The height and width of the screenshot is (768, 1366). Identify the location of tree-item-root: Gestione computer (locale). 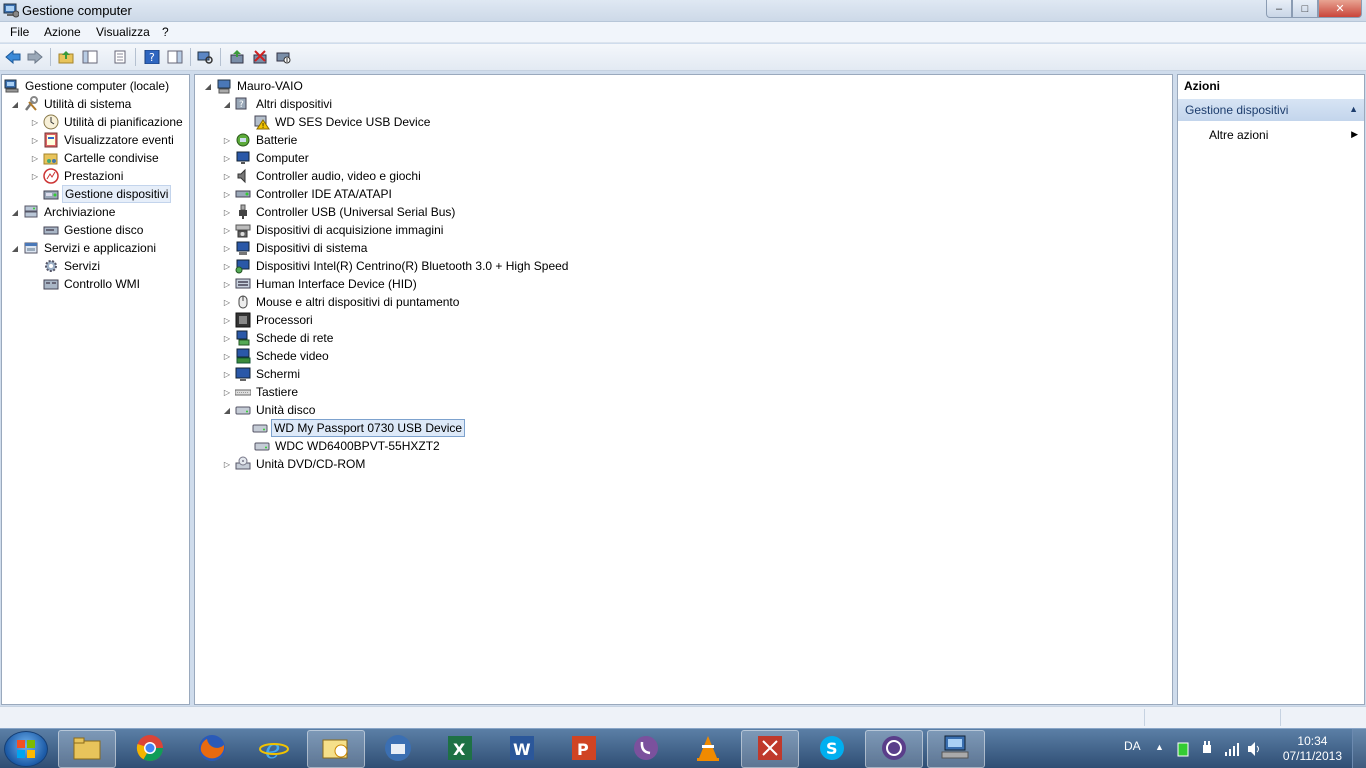
(87, 86).